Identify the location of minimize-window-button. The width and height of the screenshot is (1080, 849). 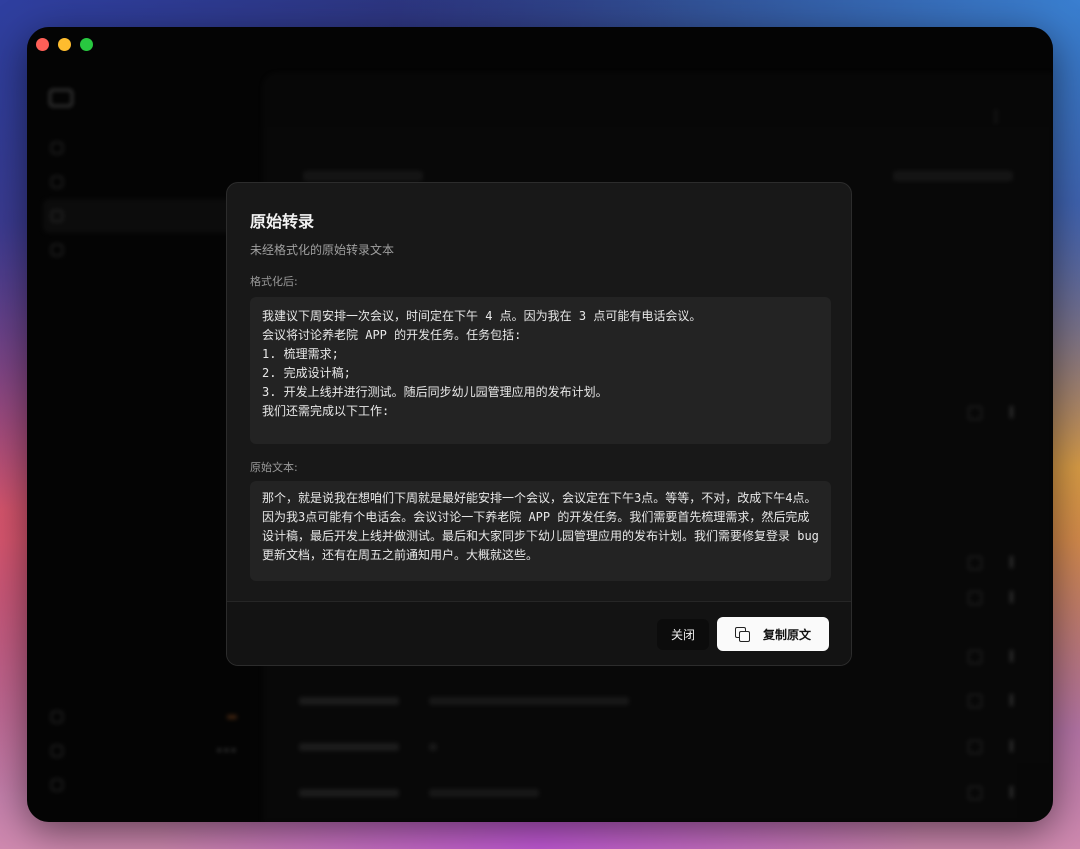
(64, 44).